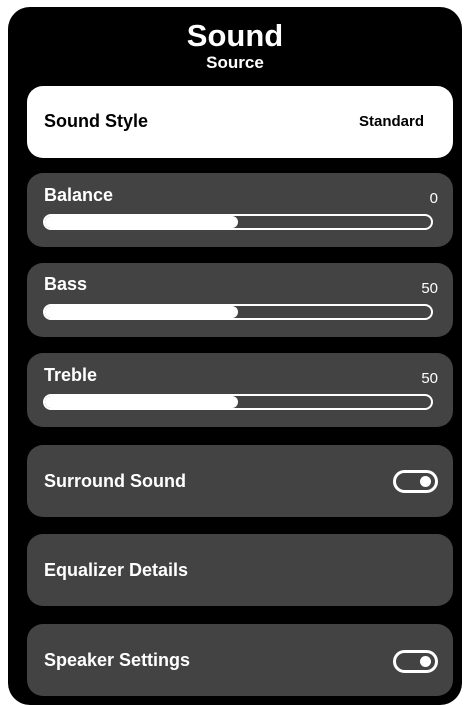 This screenshot has width=470, height=705. Describe the element at coordinates (141, 402) in the screenshot. I see `treble-slider-fill` at that location.